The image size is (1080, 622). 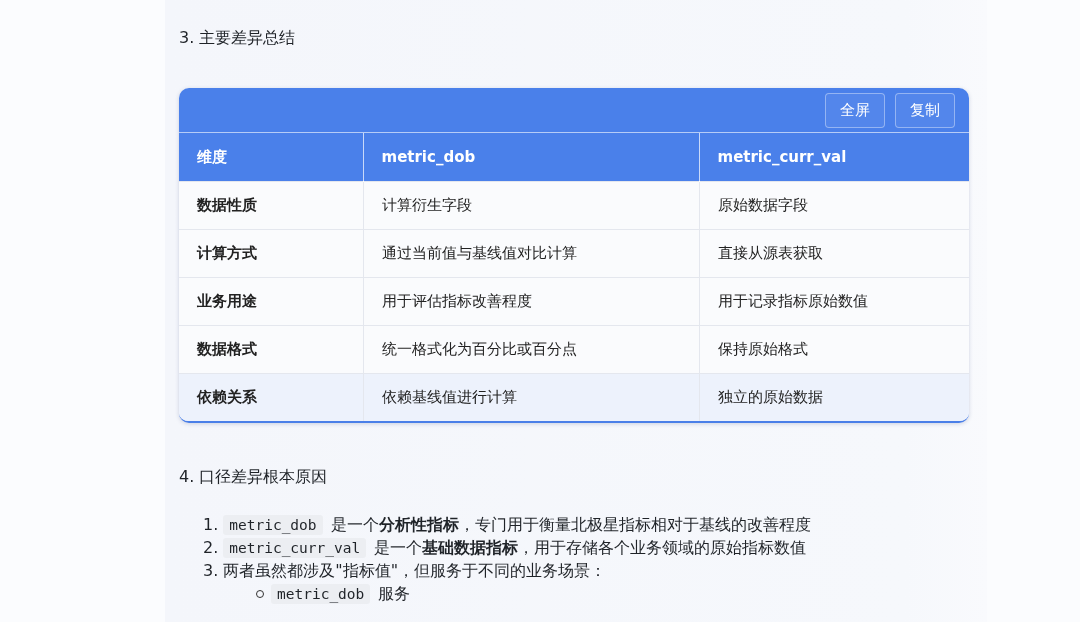 What do you see at coordinates (834, 349) in the screenshot?
I see `table-cell: 保持原始格式` at bounding box center [834, 349].